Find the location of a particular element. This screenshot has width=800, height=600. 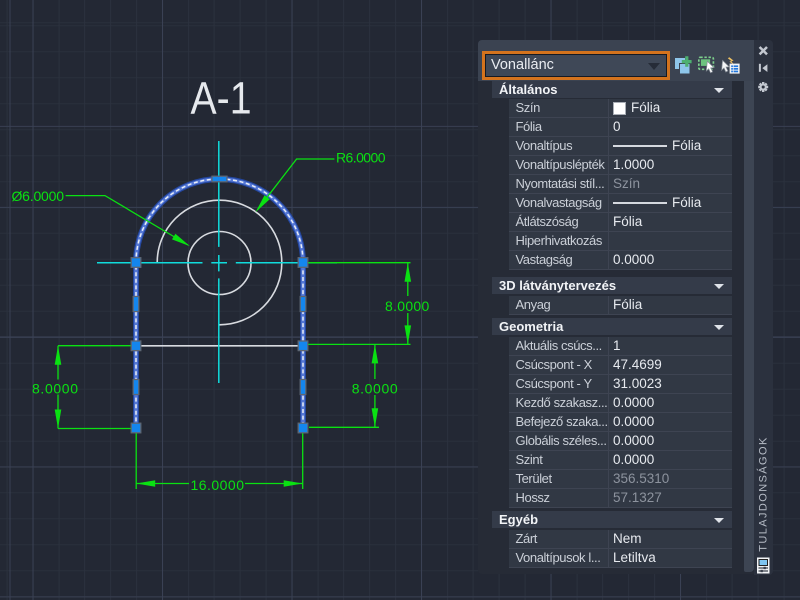

svg-text: 16.0000 is located at coordinates (218, 485).